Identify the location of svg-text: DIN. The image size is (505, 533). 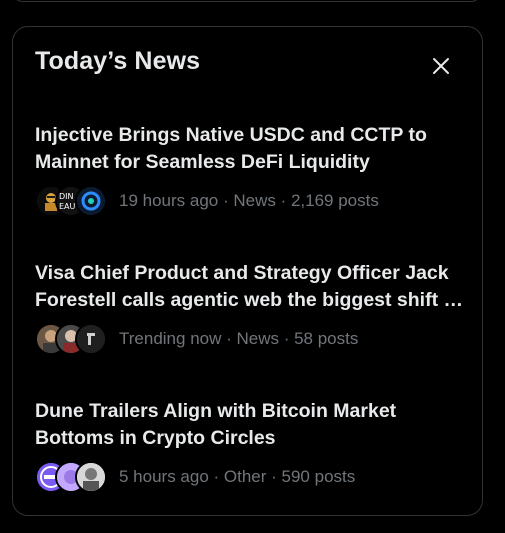
(66, 196).